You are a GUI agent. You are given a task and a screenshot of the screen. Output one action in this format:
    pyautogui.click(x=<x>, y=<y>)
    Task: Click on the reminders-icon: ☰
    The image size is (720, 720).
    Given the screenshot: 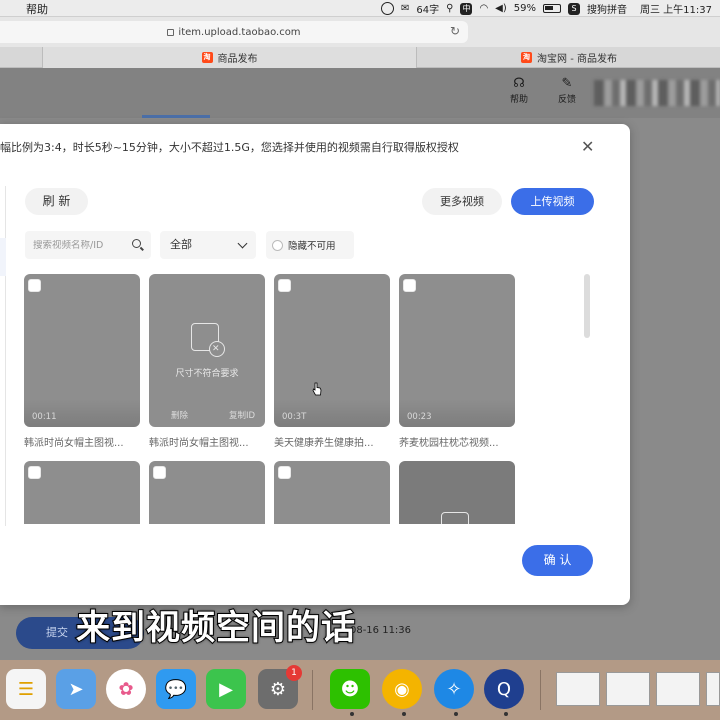 What is the action you would take?
    pyautogui.click(x=26, y=689)
    